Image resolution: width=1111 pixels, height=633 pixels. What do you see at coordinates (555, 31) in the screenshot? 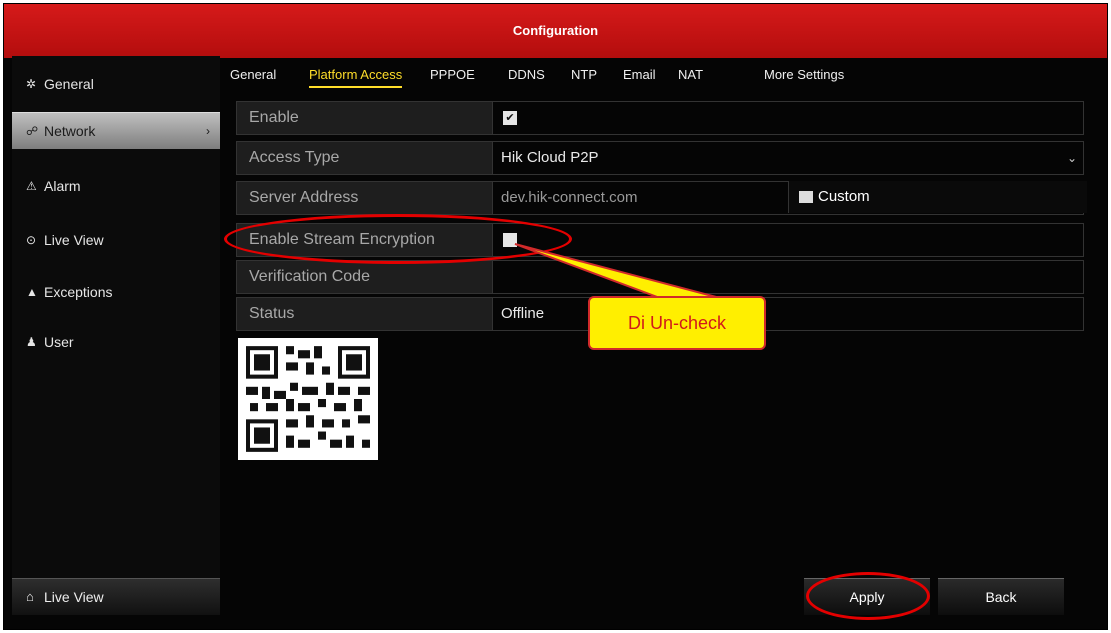
I see `window-title: Configuration` at bounding box center [555, 31].